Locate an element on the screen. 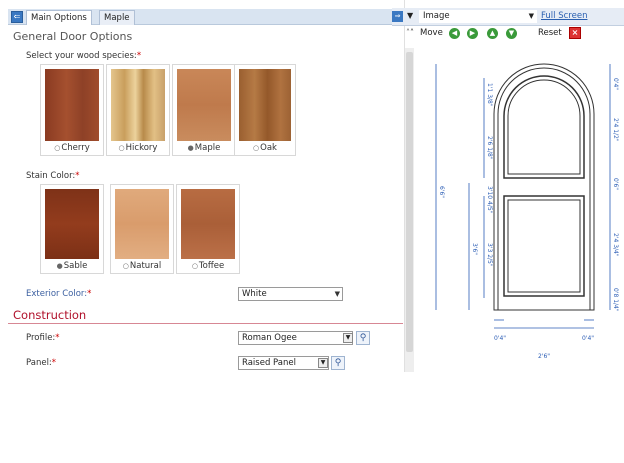  door-outline is located at coordinates (544, 187).